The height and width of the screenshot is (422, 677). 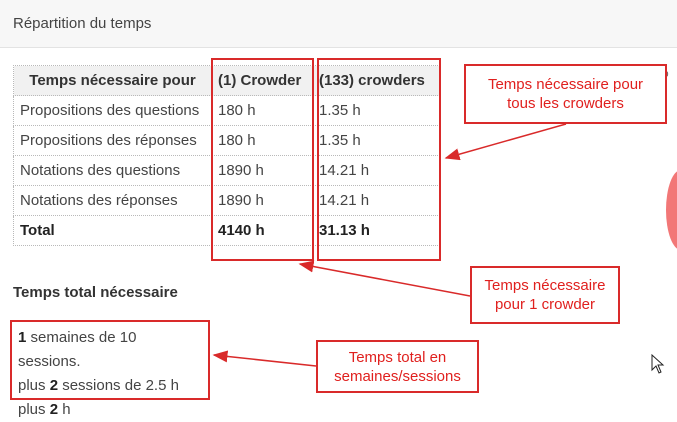 What do you see at coordinates (112, 230) in the screenshot?
I see `total-label: Total` at bounding box center [112, 230].